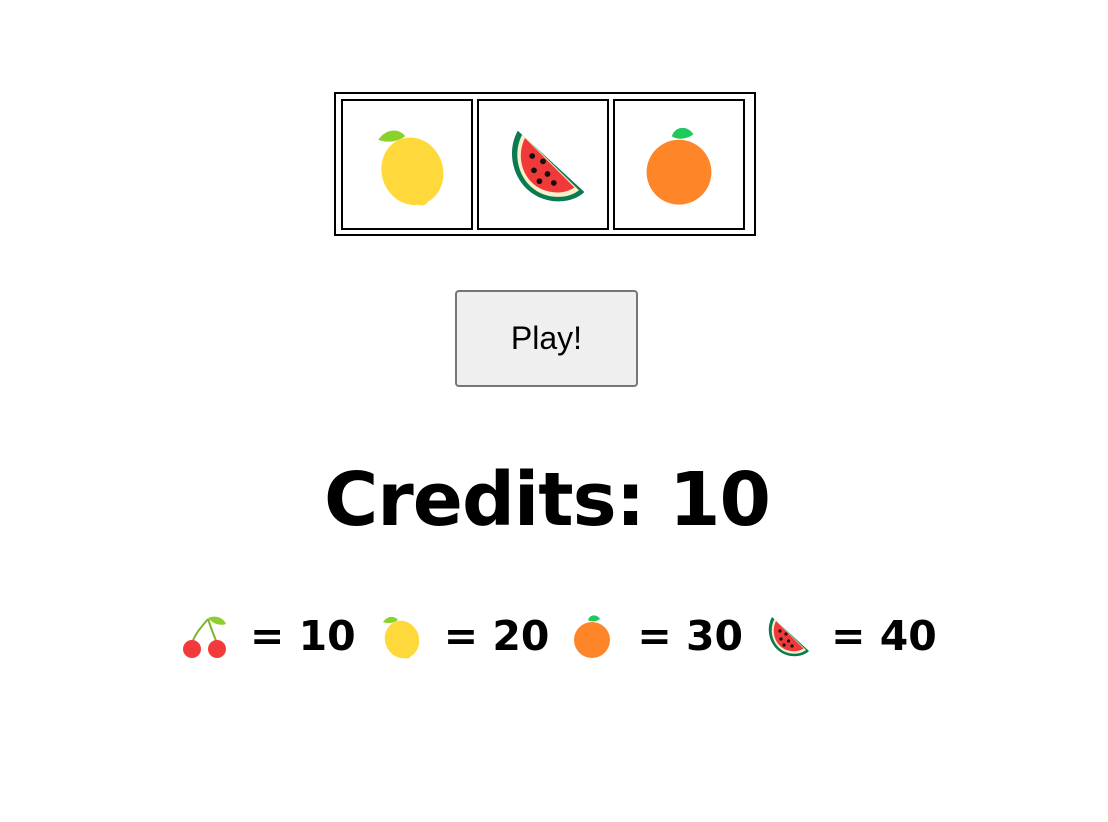 This screenshot has height=822, width=1108. Describe the element at coordinates (690, 636) in the screenshot. I see `paytable-value: = 30` at that location.